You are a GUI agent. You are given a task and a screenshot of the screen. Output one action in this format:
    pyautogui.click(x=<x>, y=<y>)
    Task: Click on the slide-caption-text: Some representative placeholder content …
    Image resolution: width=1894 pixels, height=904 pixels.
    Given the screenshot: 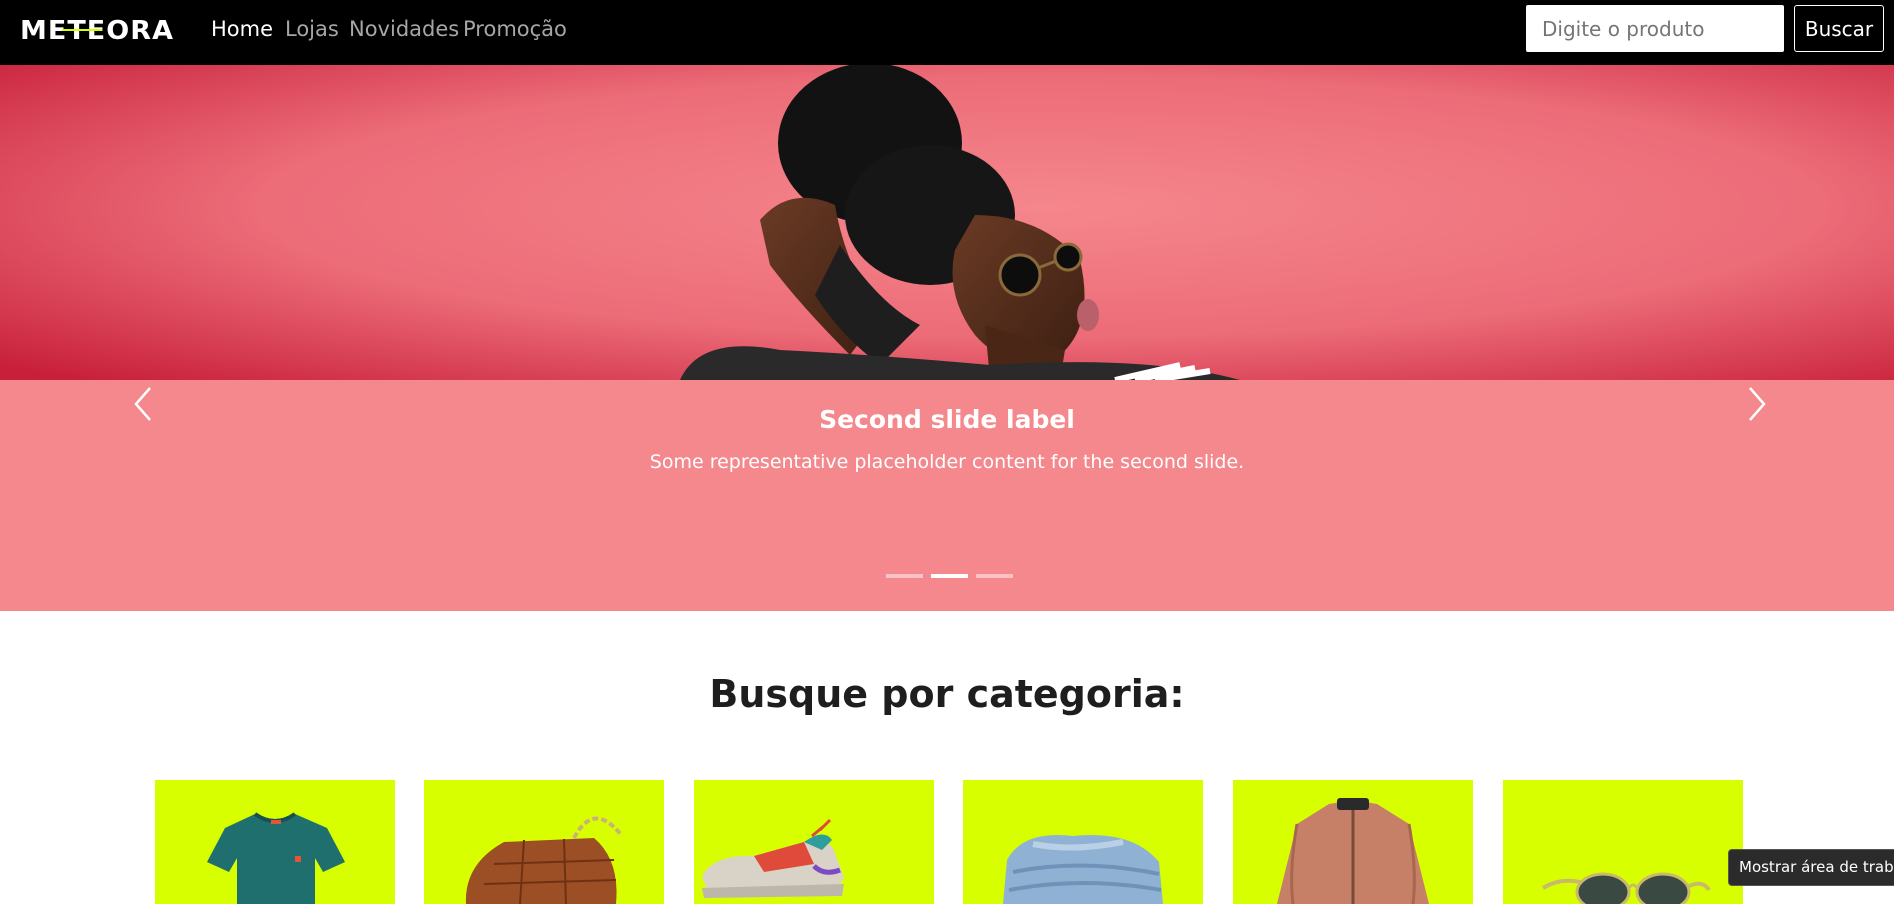 What is the action you would take?
    pyautogui.click(x=947, y=462)
    